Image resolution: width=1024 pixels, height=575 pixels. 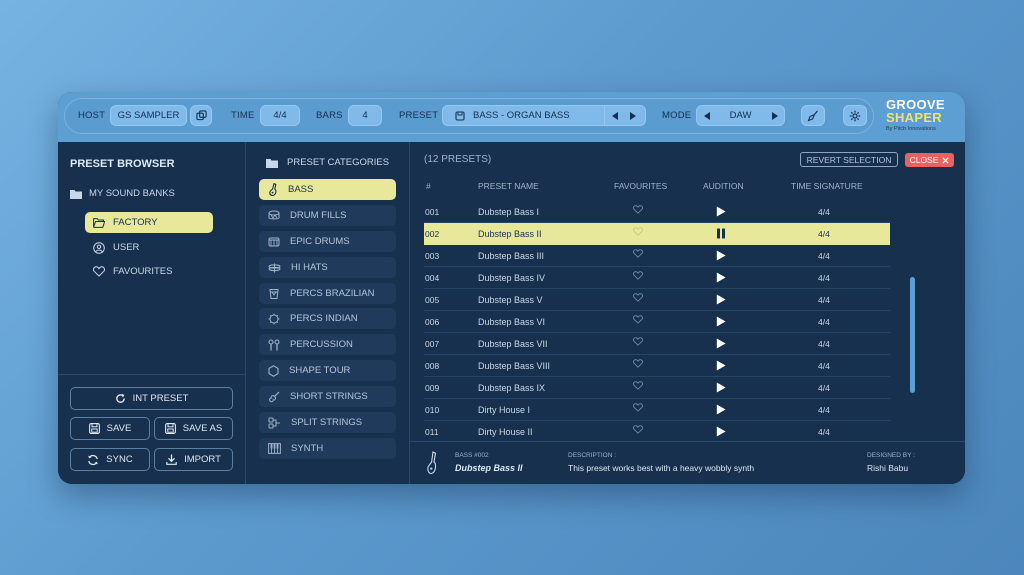 What do you see at coordinates (640, 186) in the screenshot?
I see `column-header-favourites: FAVOURITES` at bounding box center [640, 186].